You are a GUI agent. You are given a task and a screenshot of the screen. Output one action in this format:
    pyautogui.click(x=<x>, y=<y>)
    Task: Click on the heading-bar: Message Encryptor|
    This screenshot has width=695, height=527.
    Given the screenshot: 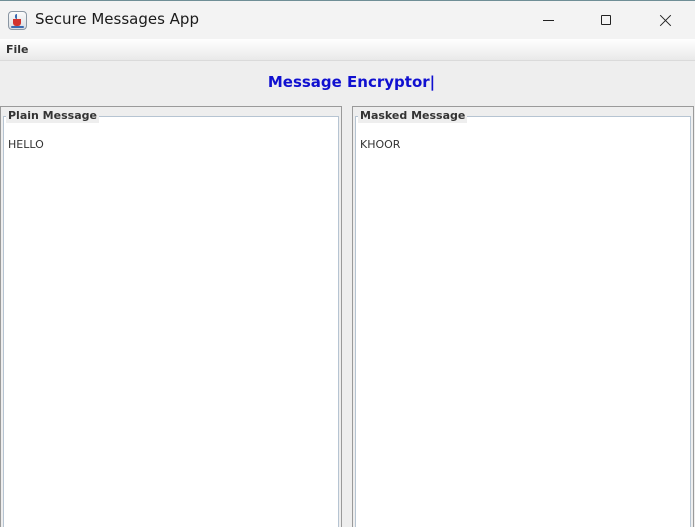 What is the action you would take?
    pyautogui.click(x=347, y=82)
    